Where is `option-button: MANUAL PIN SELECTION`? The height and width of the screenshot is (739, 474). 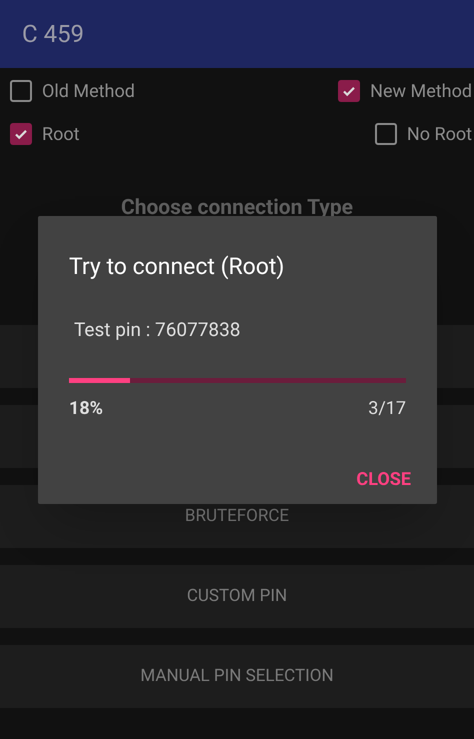 option-button: MANUAL PIN SELECTION is located at coordinates (237, 676).